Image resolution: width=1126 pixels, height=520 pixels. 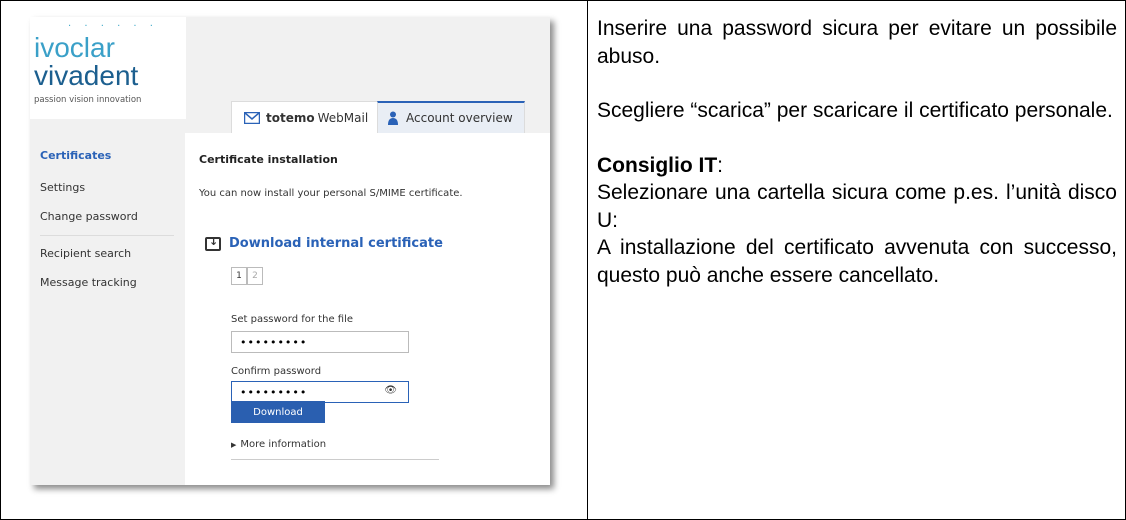 What do you see at coordinates (213, 243) in the screenshot?
I see `download-icon` at bounding box center [213, 243].